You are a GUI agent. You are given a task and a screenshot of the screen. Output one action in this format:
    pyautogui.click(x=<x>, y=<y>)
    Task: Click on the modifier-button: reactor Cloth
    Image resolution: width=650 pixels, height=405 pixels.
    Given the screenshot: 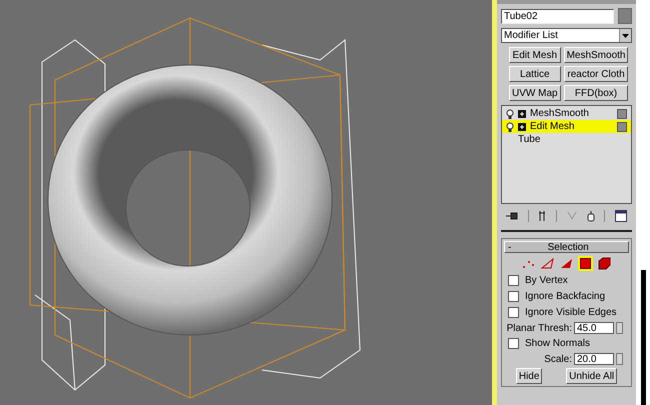 What is the action you would take?
    pyautogui.click(x=596, y=74)
    